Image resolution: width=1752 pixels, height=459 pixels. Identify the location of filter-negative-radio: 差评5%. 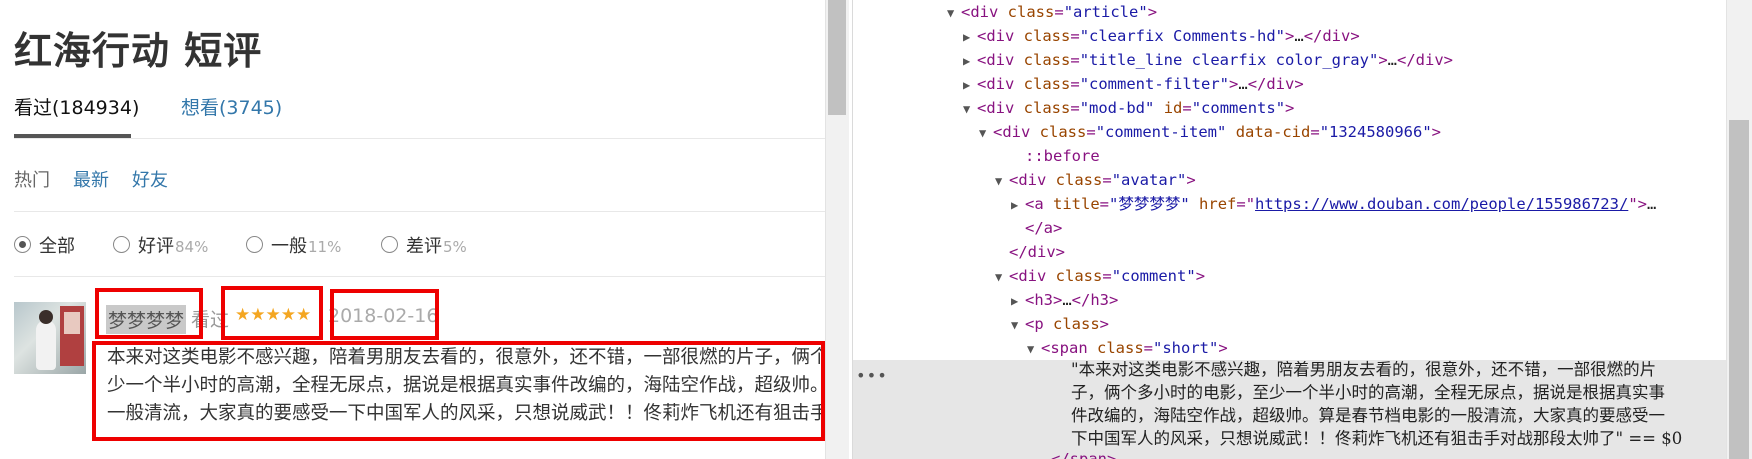
(424, 245).